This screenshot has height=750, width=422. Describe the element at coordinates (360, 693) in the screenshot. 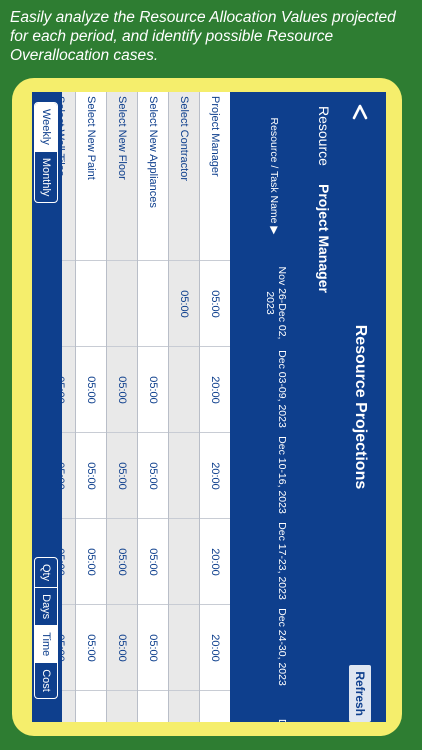

I see `refresh-button: Refresh` at that location.